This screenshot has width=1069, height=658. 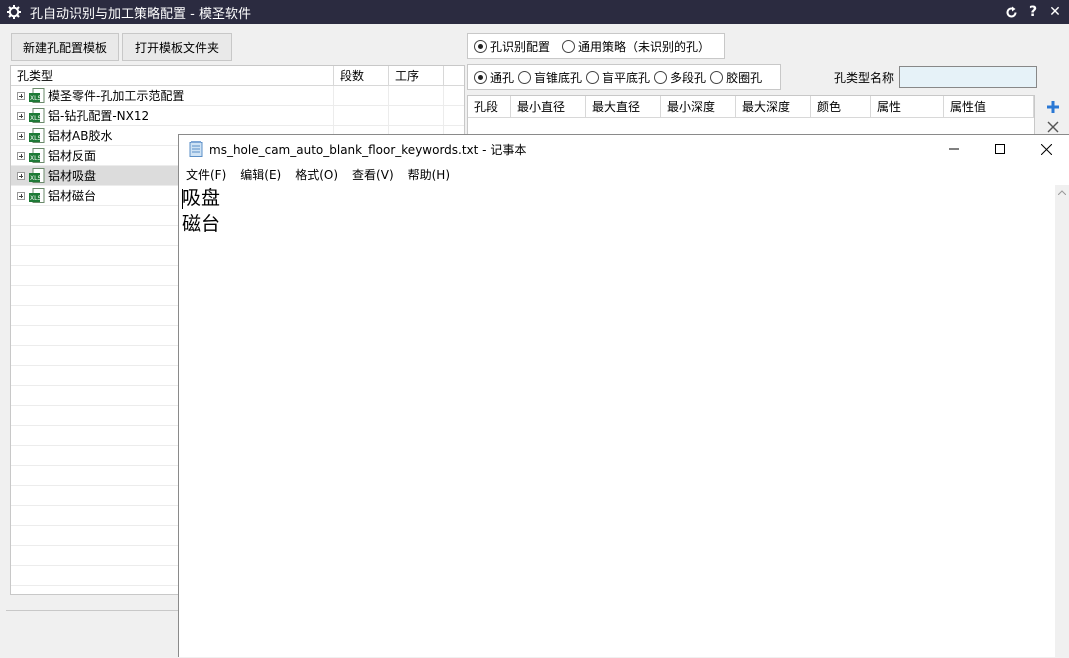 I want to click on add-row-button, so click(x=1053, y=107).